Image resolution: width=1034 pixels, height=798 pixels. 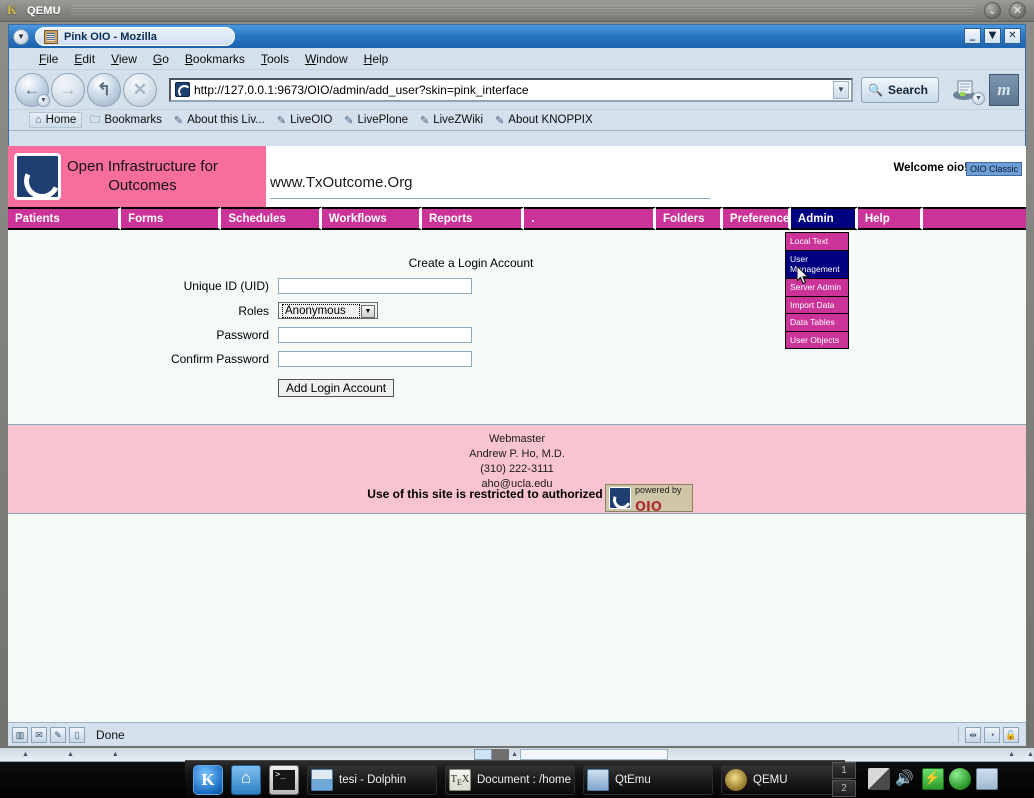 I want to click on scrollbar-track, so click(x=501, y=754).